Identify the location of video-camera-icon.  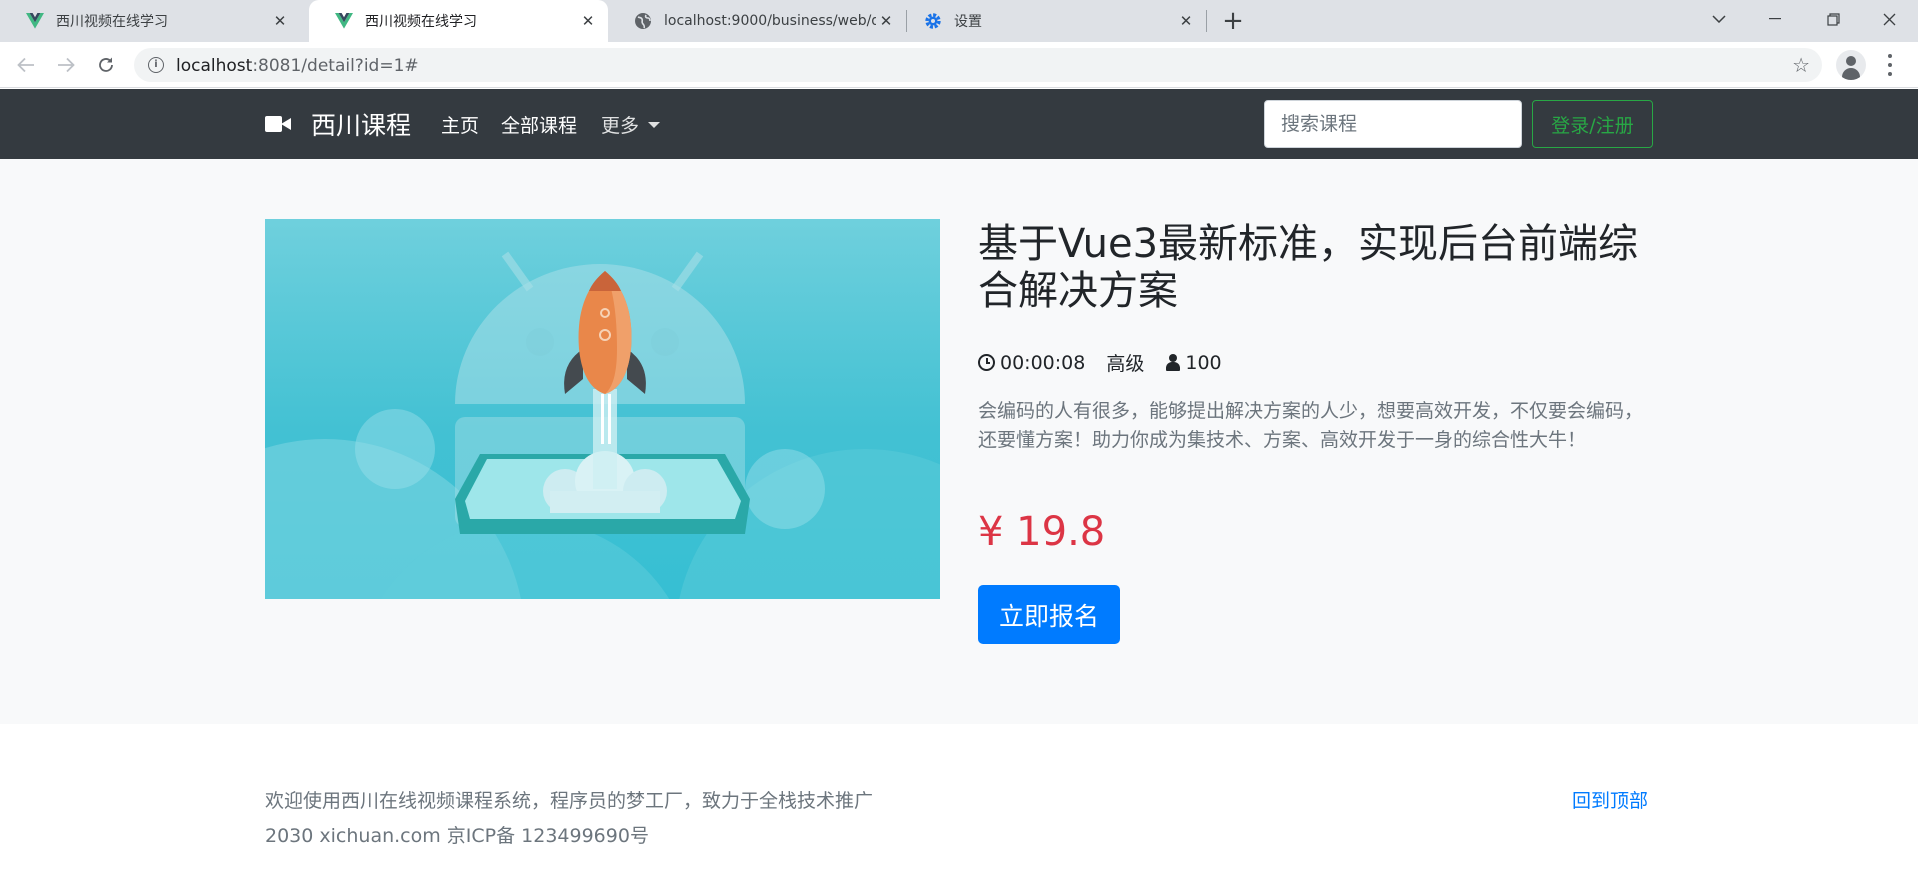
(278, 124).